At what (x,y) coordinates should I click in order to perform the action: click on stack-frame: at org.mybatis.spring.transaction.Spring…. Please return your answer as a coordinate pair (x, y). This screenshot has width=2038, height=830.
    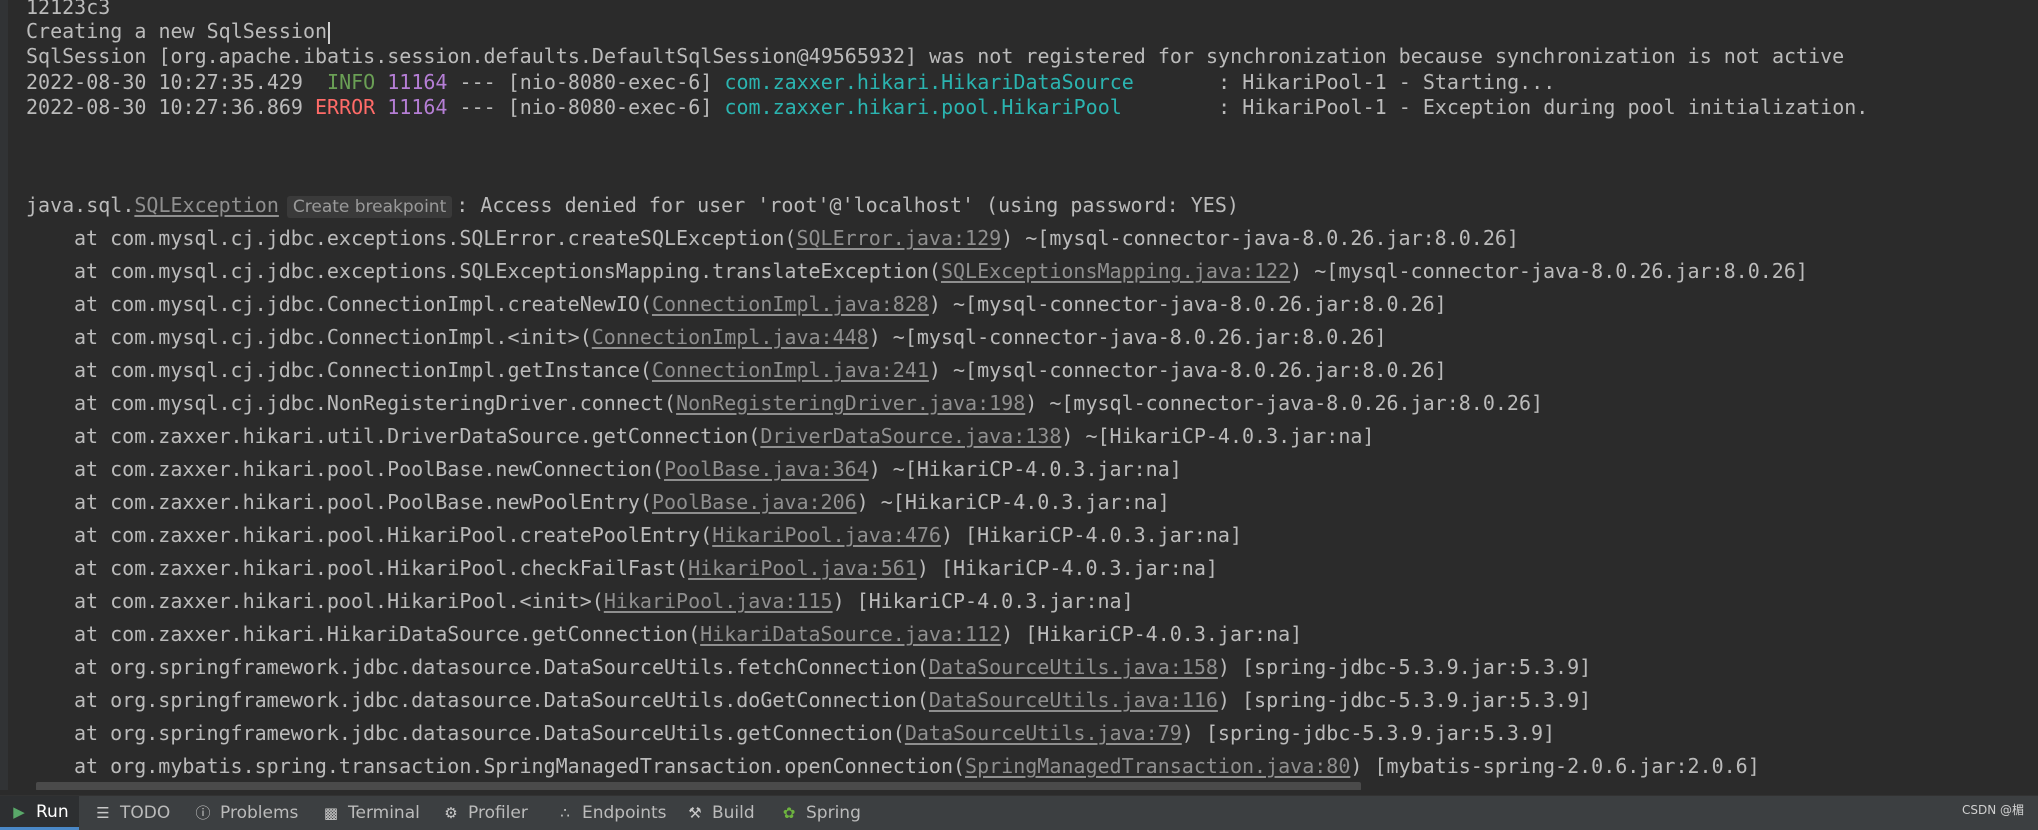
    Looking at the image, I should click on (893, 766).